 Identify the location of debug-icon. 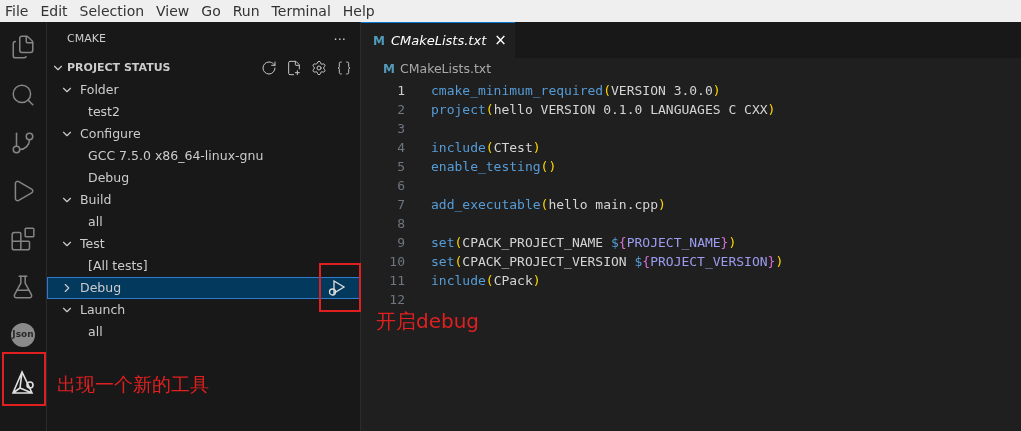
(337, 288).